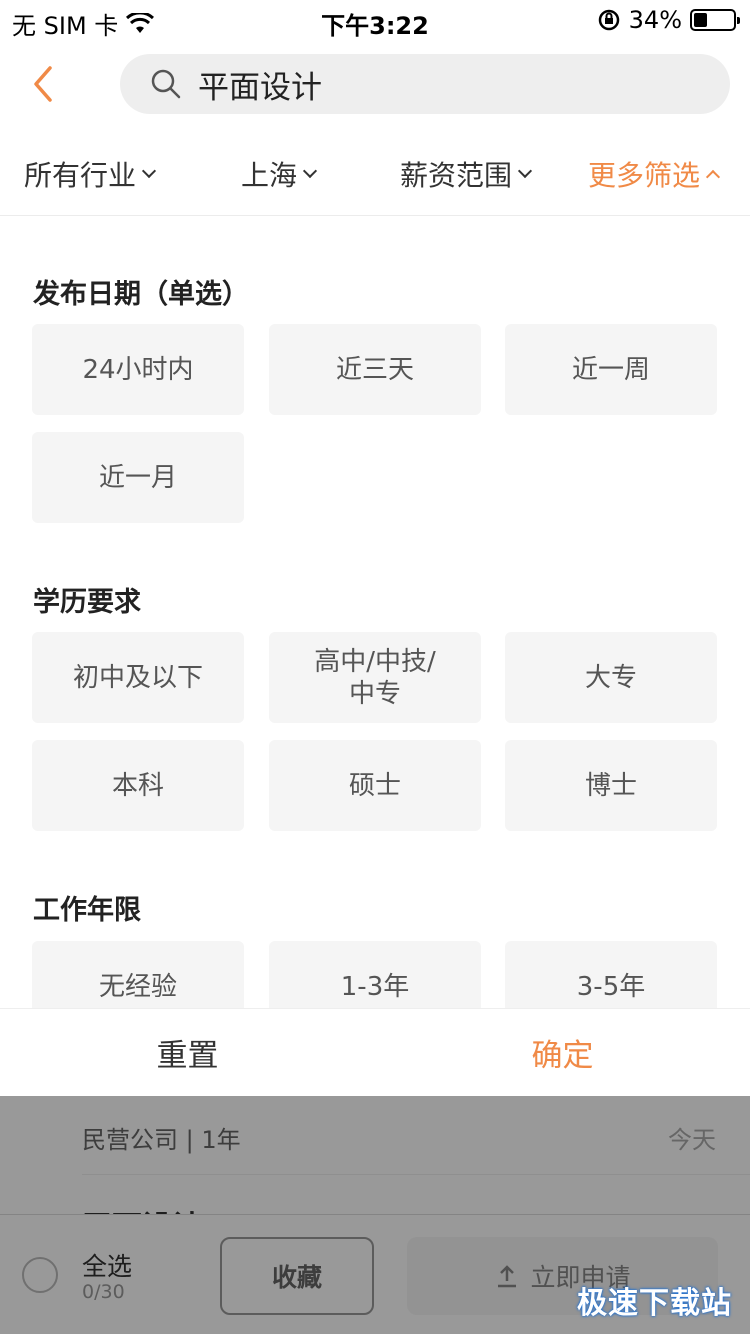 This screenshot has height=1334, width=750. I want to click on section-title-experience: 工作年限, so click(87, 910).